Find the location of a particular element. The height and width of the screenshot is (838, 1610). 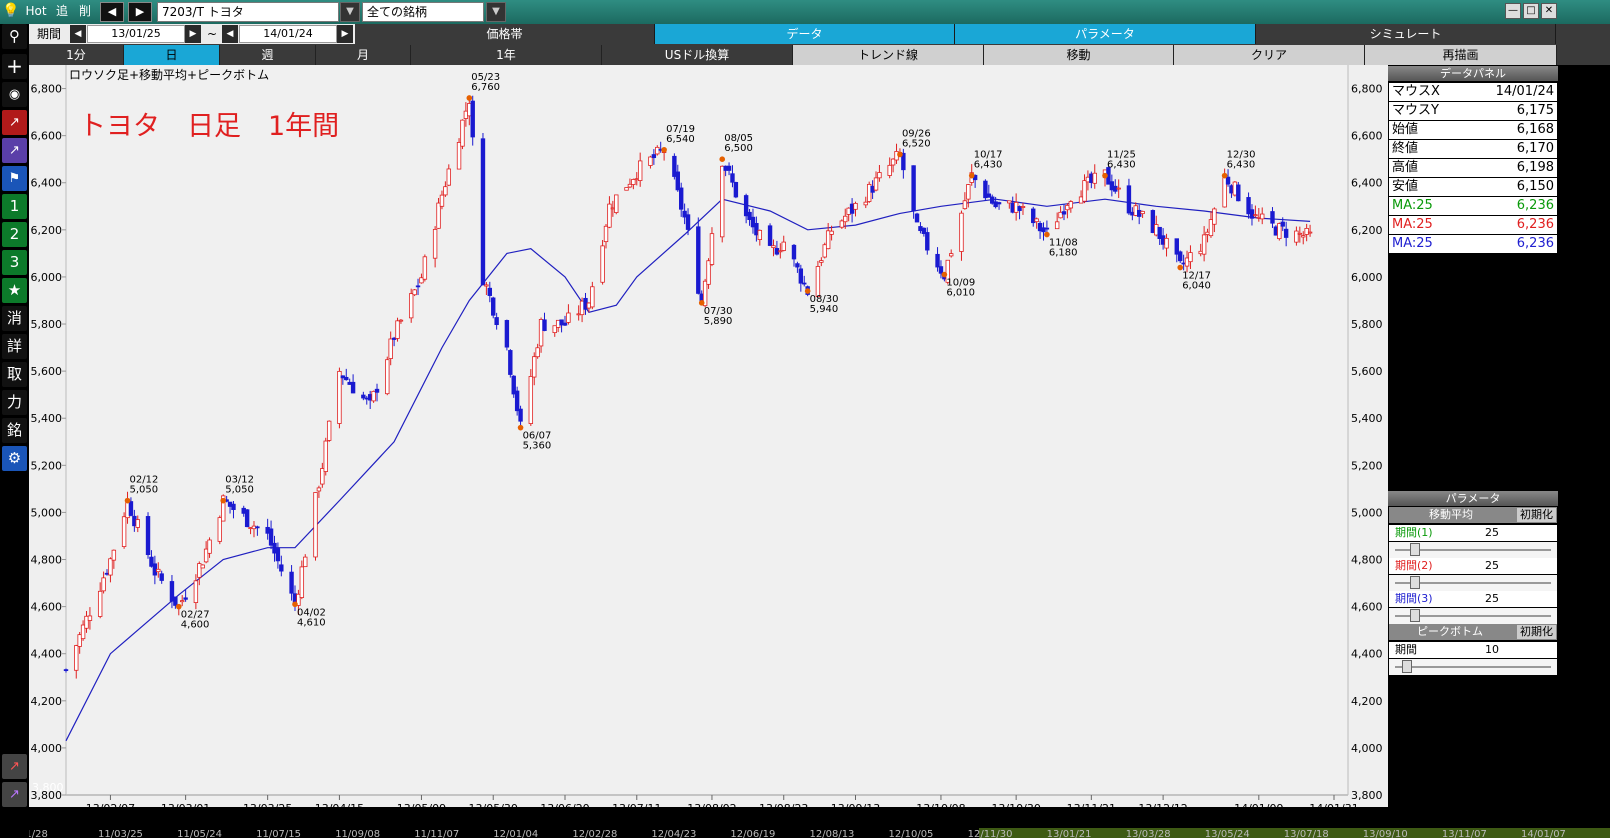

mini-chart-2-icon: ↗ is located at coordinates (14, 794).